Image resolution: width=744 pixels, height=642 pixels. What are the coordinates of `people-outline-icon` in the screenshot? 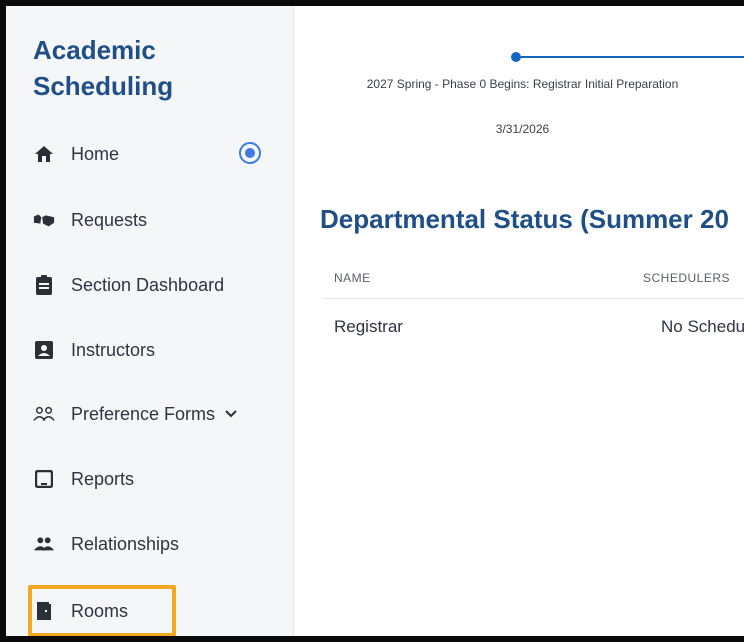 It's located at (44, 414).